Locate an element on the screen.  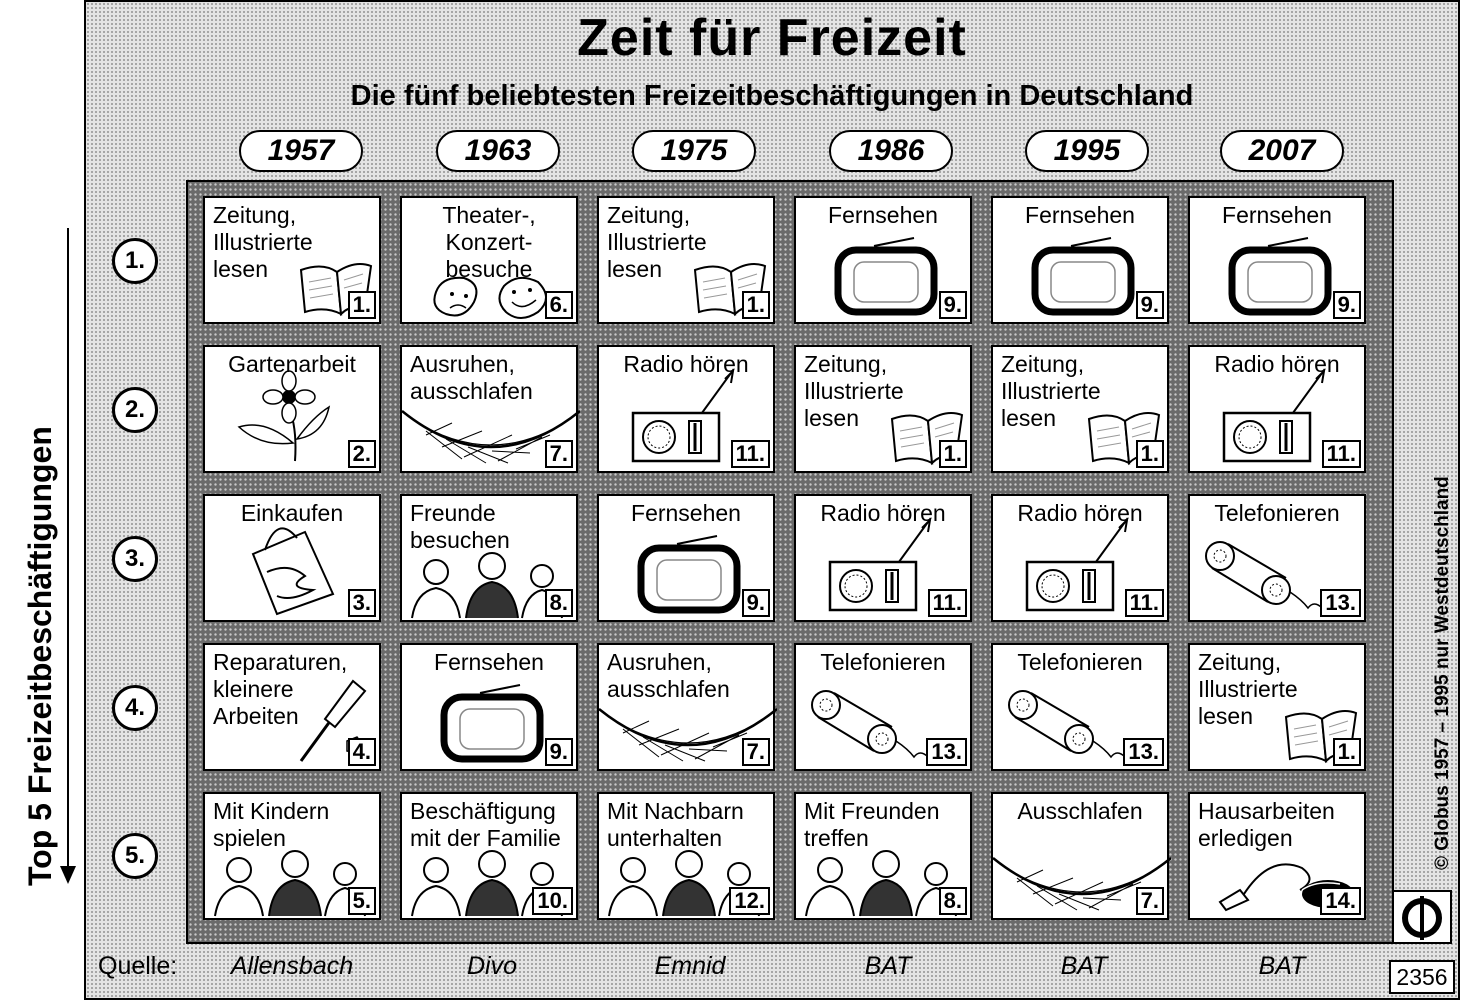
activity-label: Ausschlafen is located at coordinates (1080, 811).